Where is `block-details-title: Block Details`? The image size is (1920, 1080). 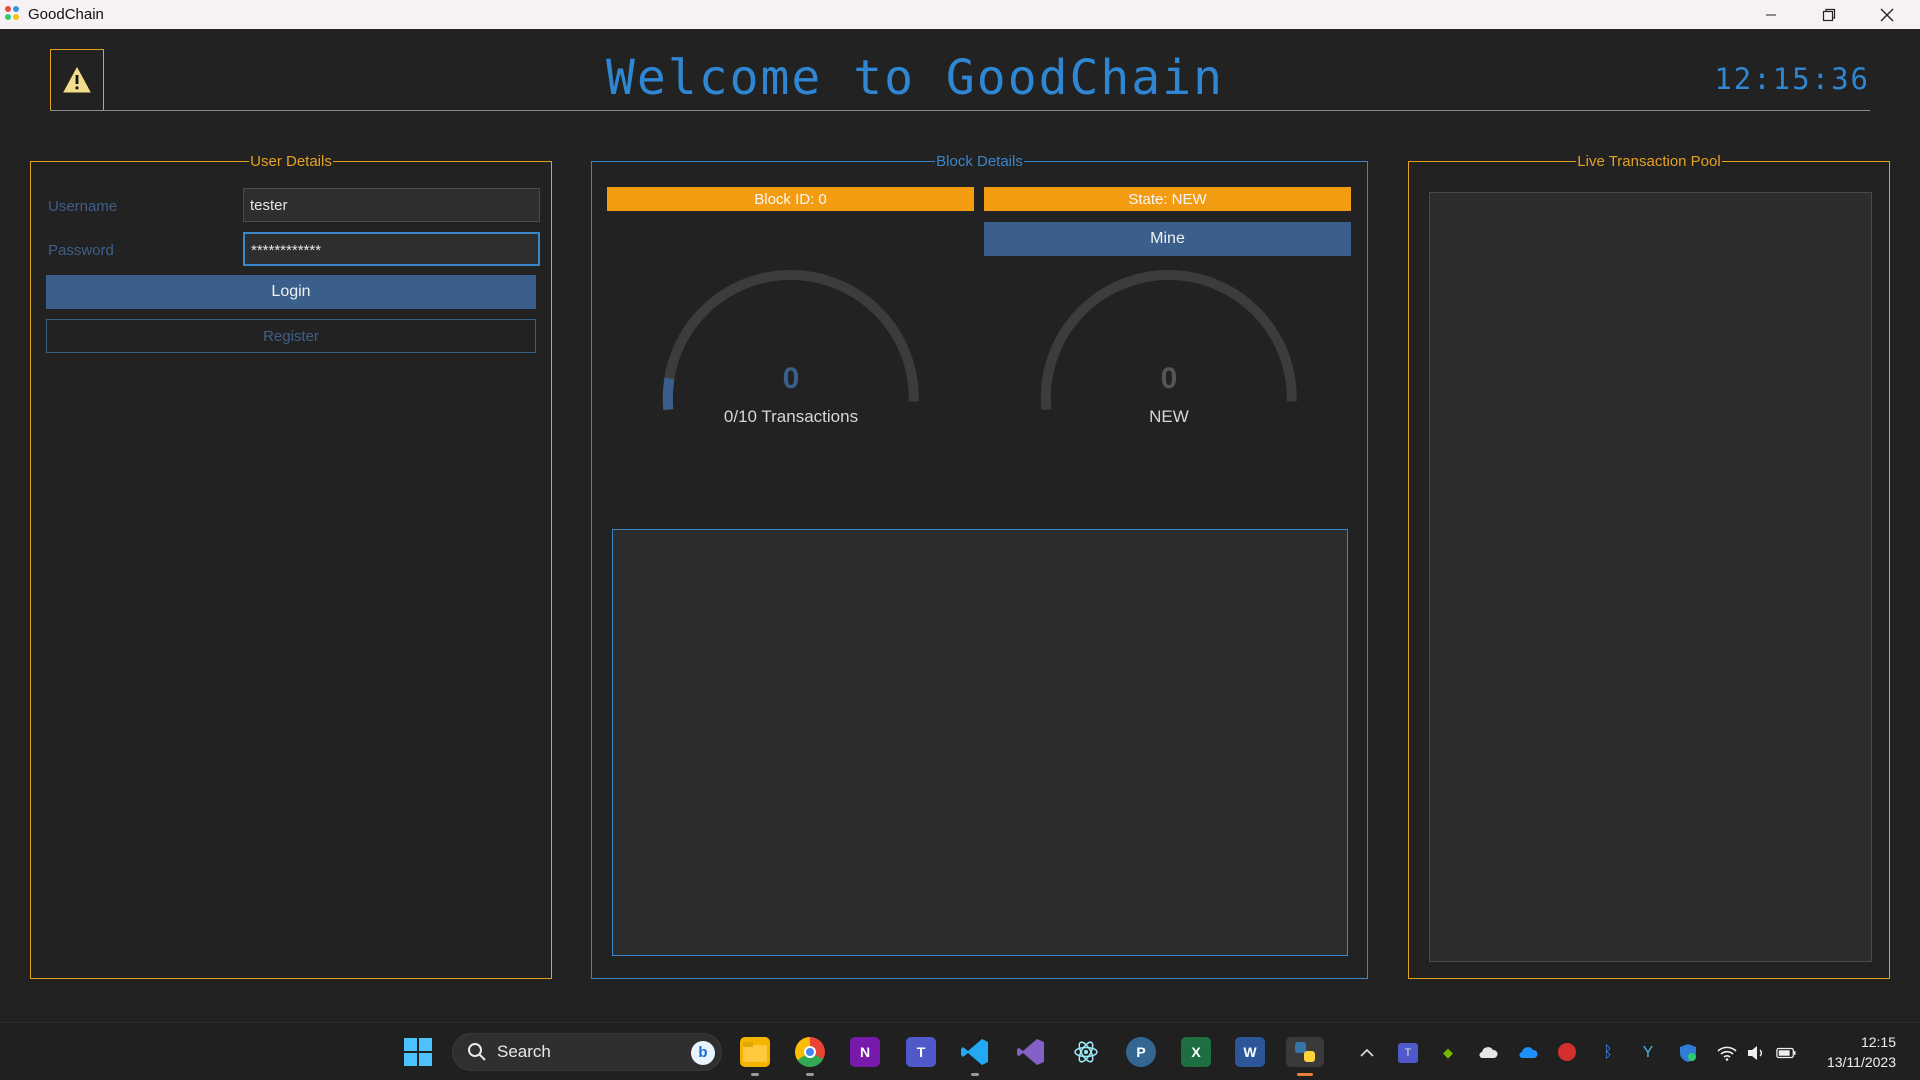 block-details-title: Block Details is located at coordinates (979, 161).